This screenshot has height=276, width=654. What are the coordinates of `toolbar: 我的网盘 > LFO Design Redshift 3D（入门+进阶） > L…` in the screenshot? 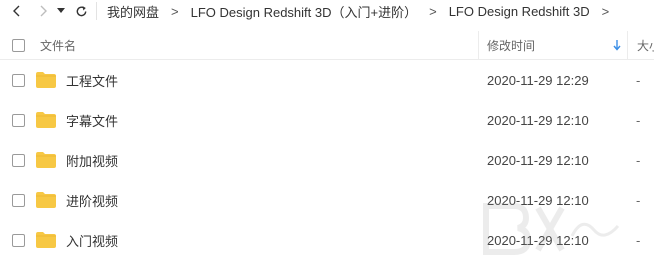 It's located at (327, 11).